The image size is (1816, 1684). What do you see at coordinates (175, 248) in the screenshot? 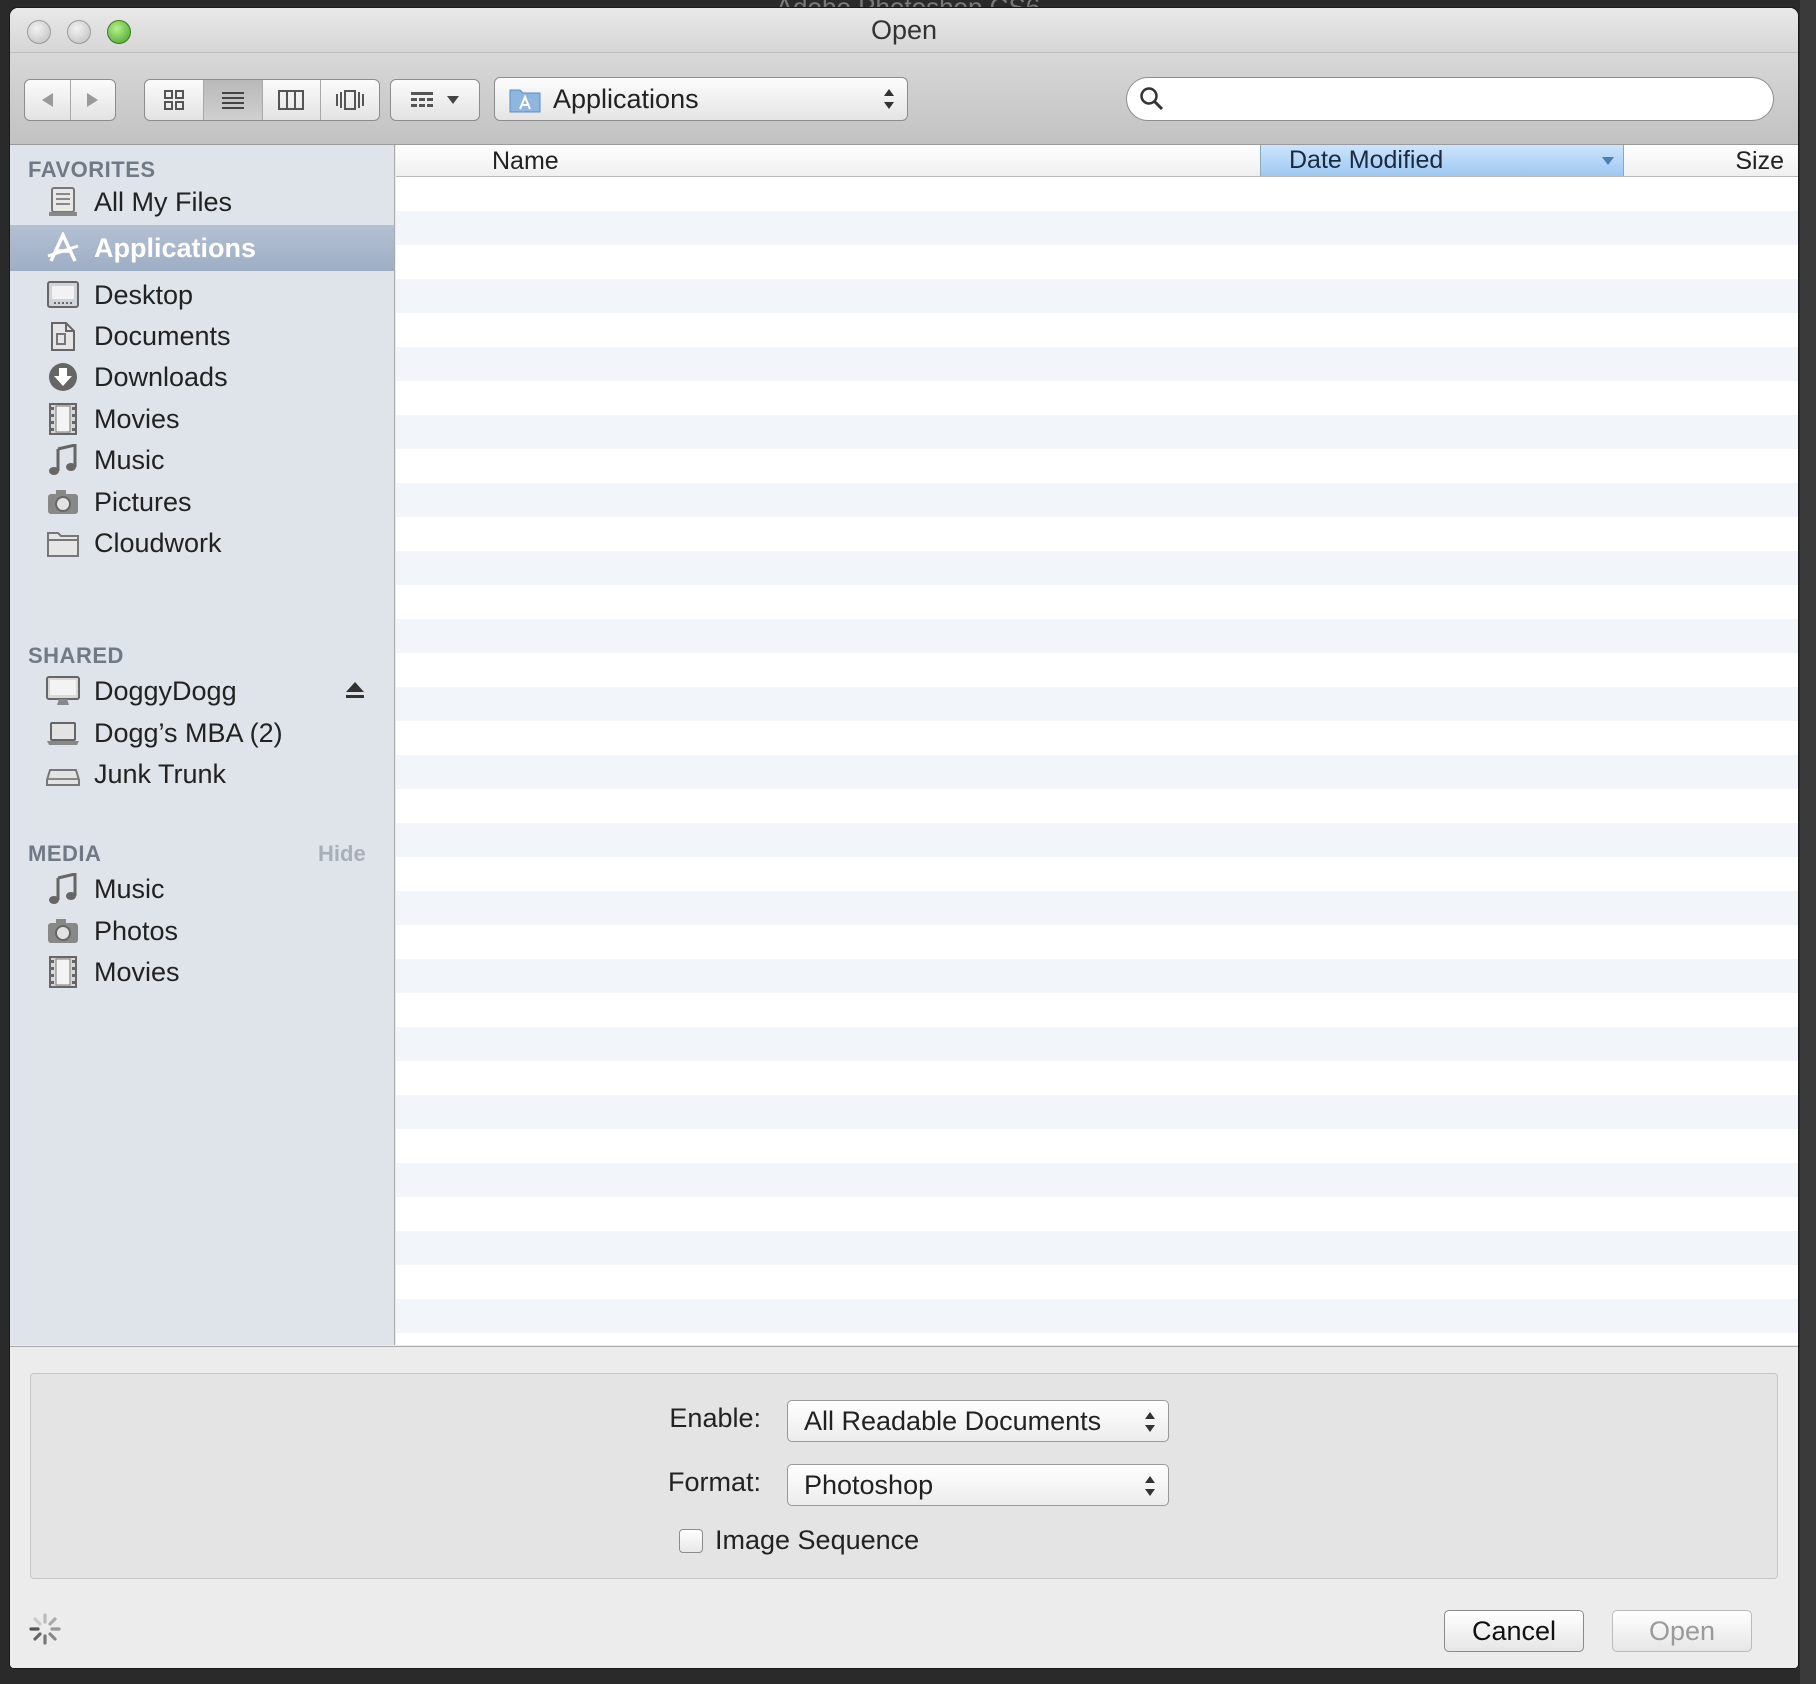
I see `sidebar-item-label: Applications` at bounding box center [175, 248].